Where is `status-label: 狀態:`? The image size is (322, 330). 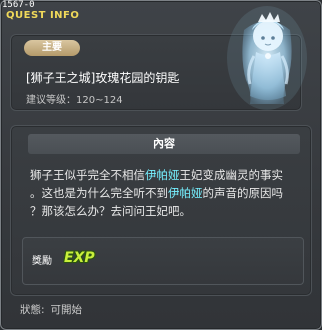
status-label: 狀態: is located at coordinates (32, 310).